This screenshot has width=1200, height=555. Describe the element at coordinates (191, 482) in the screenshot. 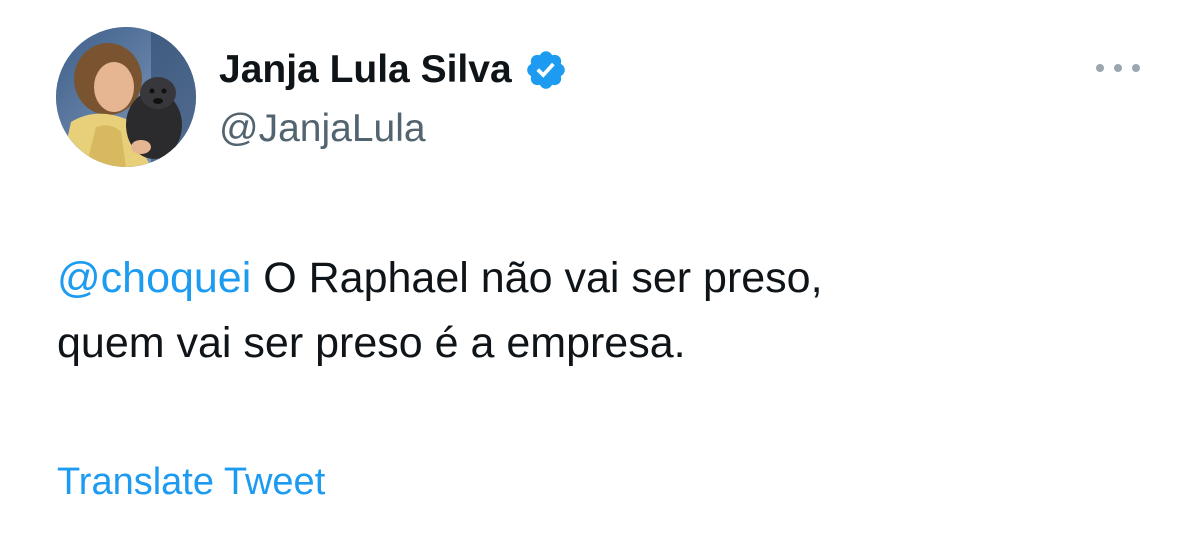

I see `translate-tweet-link: Translate Tweet` at that location.